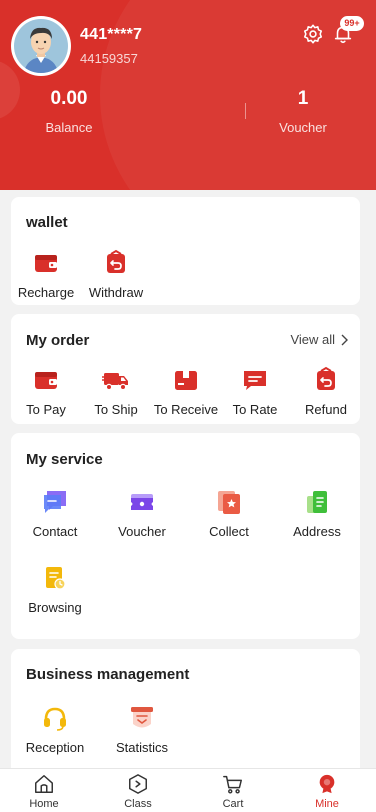 This screenshot has height=812, width=376. I want to click on recharge-label: Recharge, so click(46, 292).